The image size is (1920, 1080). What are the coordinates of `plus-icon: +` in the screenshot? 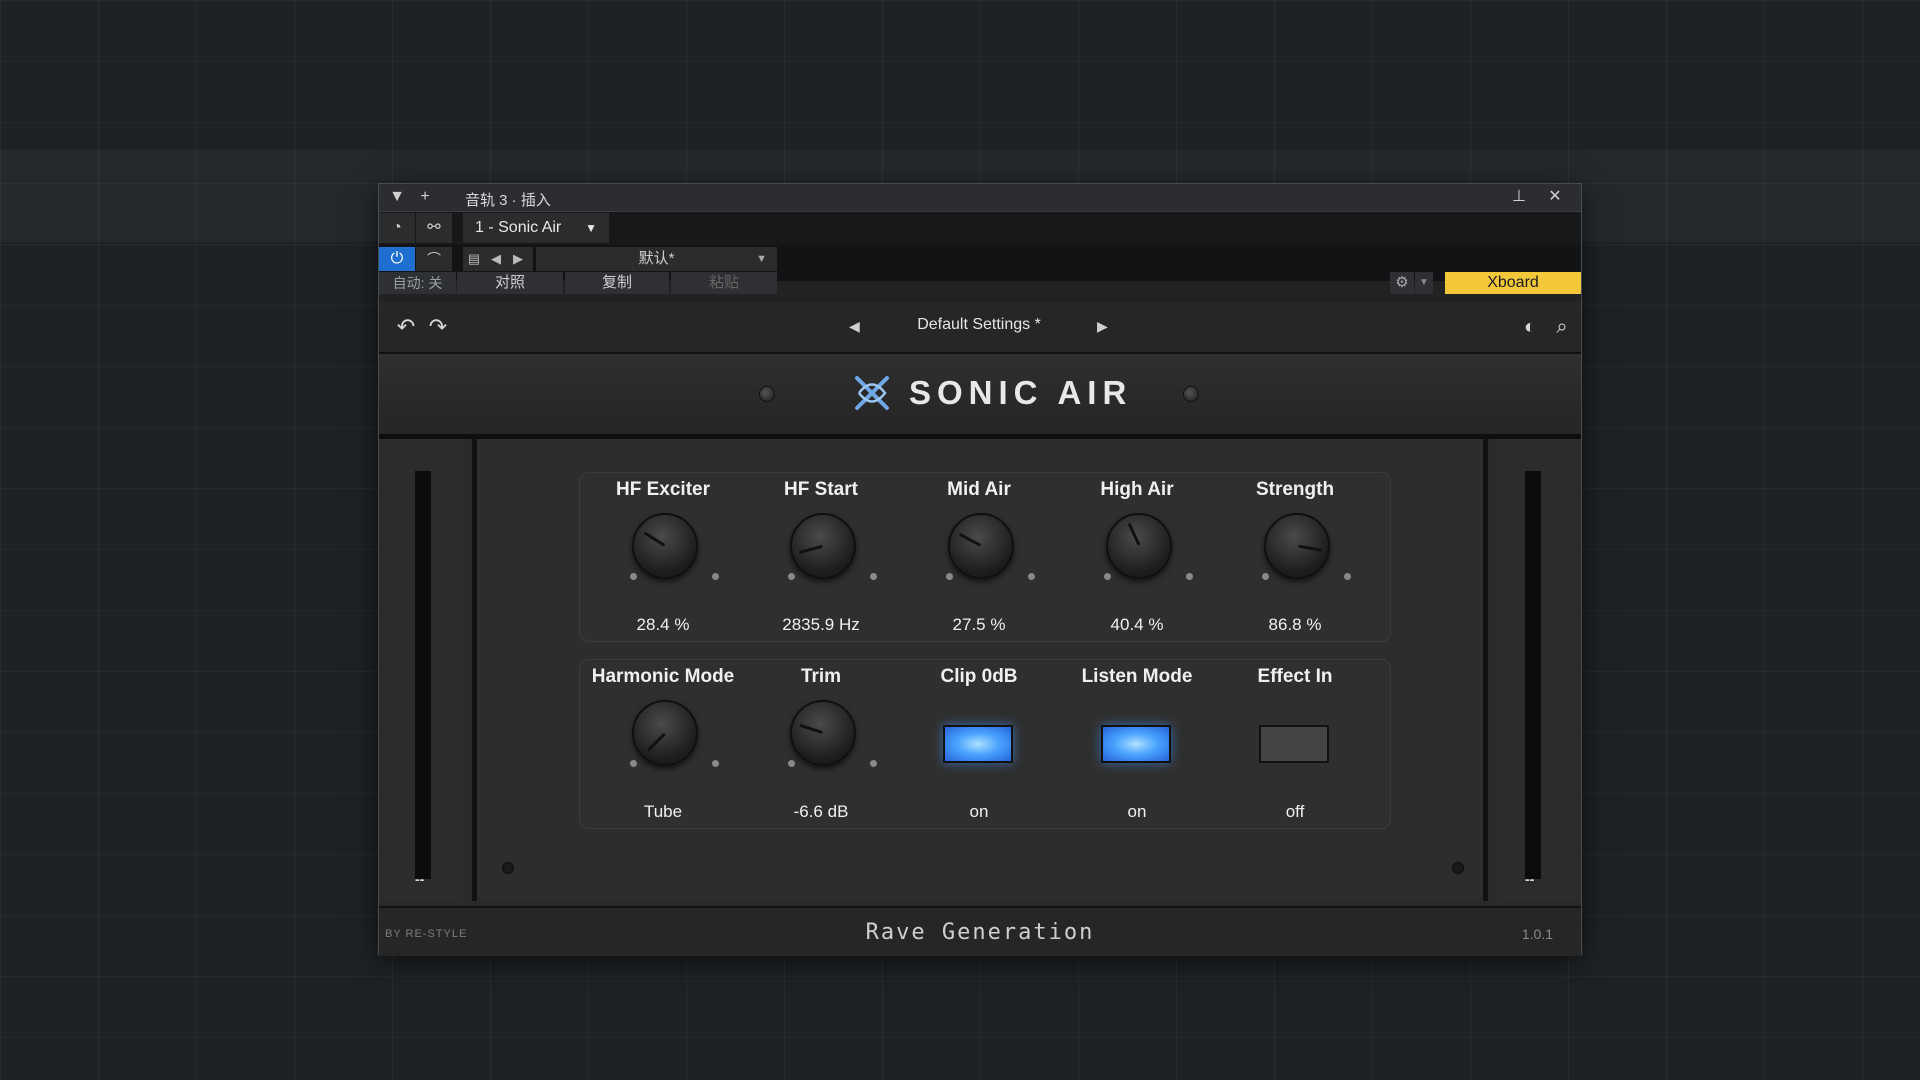 It's located at (425, 197).